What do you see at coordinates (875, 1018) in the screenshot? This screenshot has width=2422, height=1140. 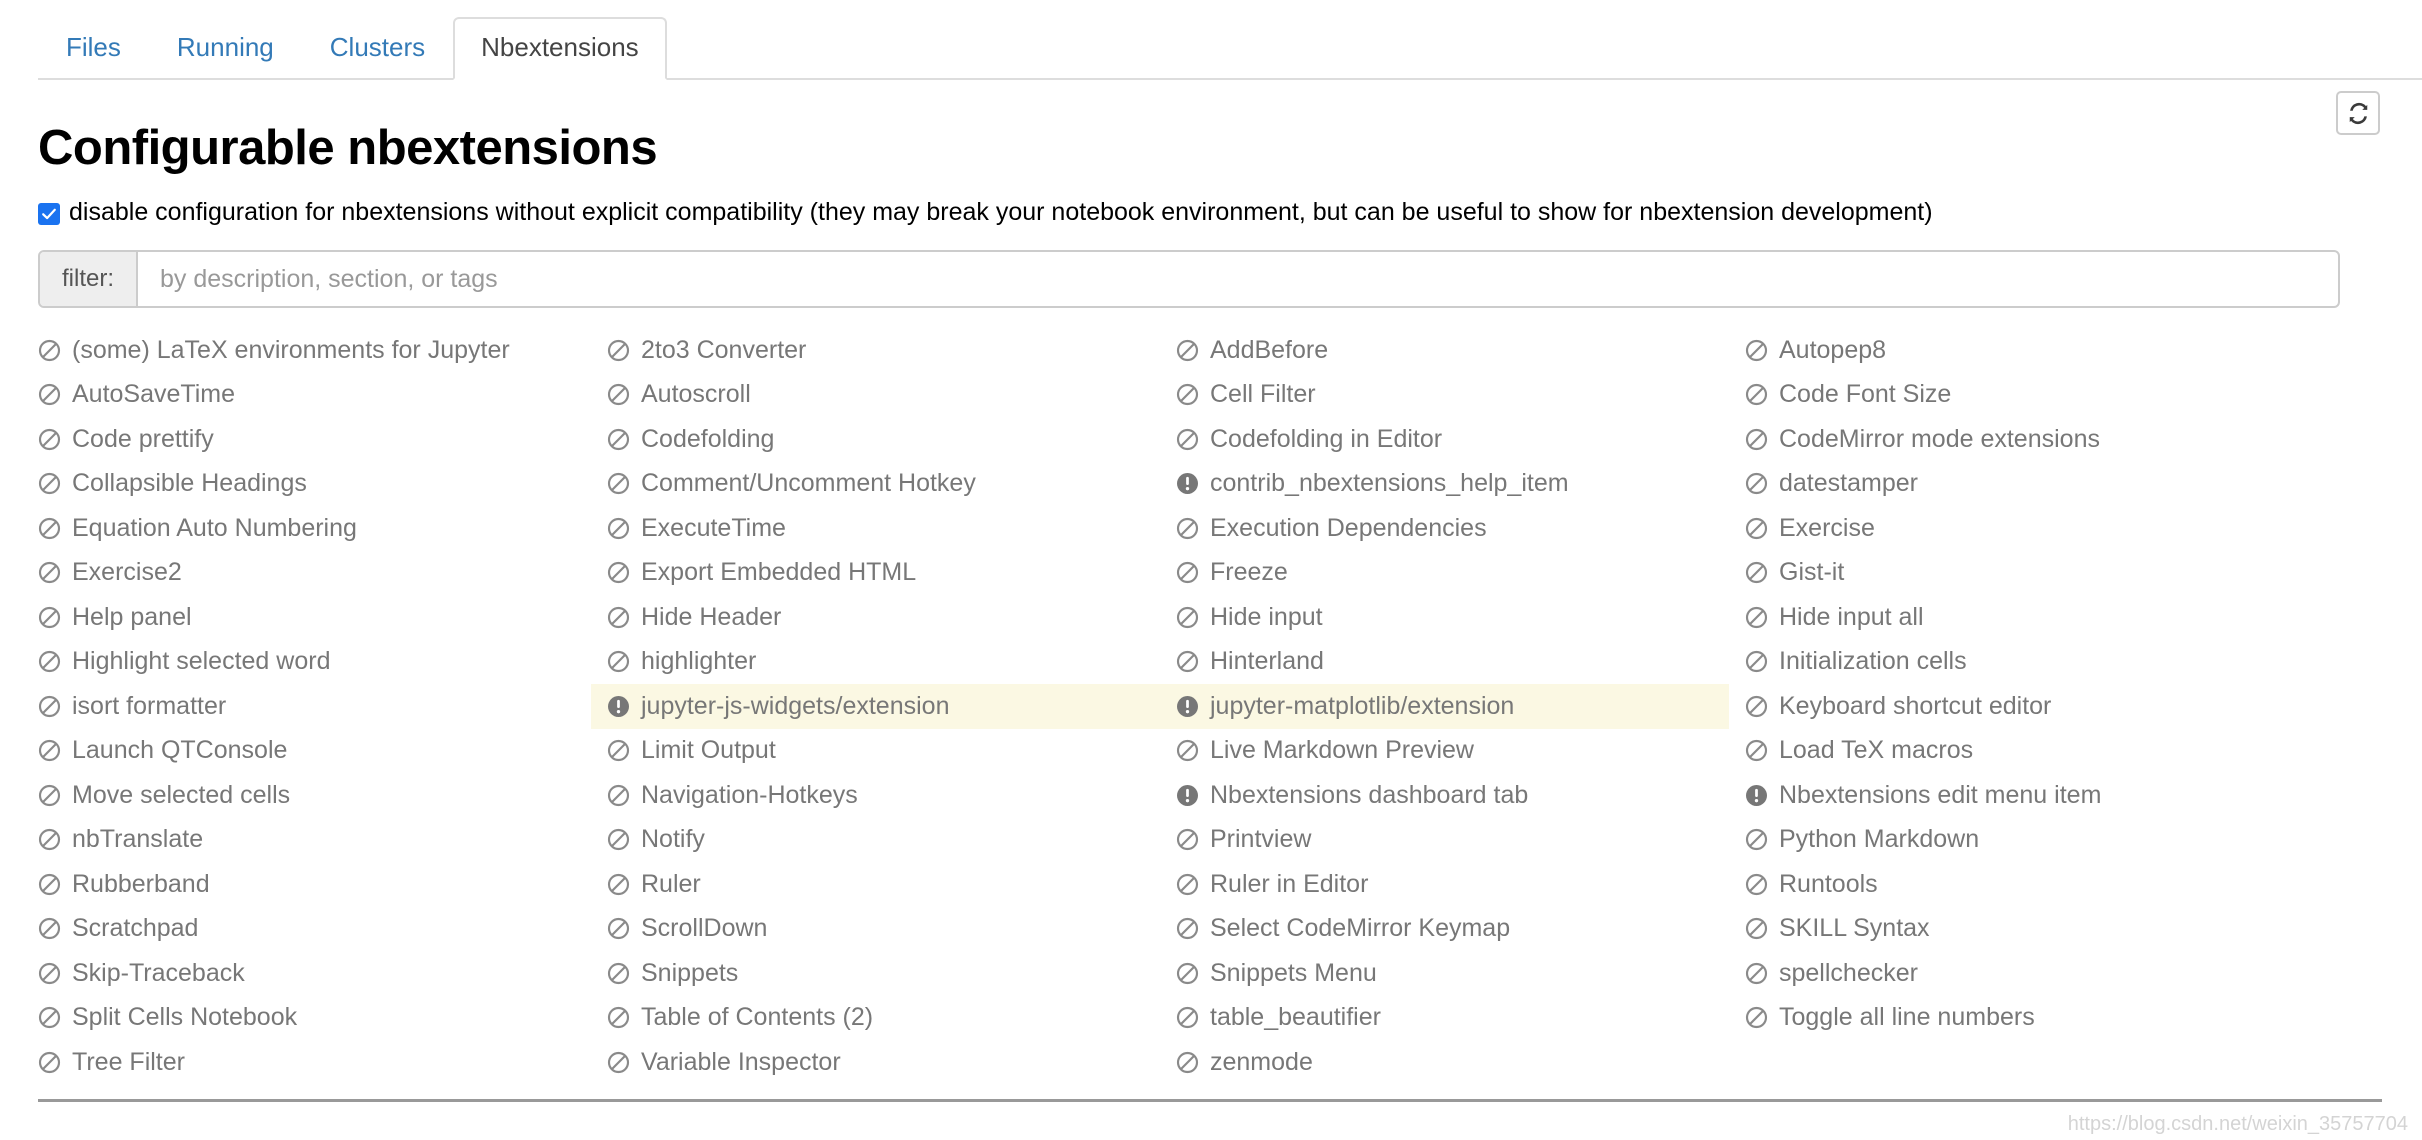 I see `extension-item: Table of Contents (2)` at bounding box center [875, 1018].